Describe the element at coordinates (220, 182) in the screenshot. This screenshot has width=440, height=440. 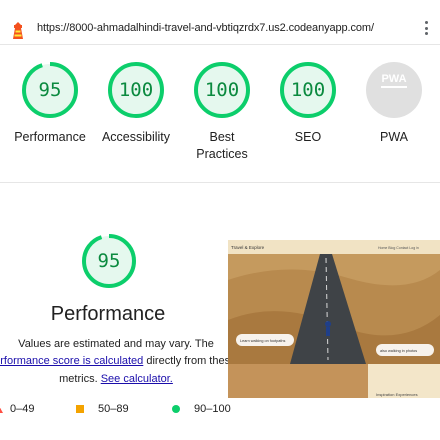
I see `section-divider` at that location.